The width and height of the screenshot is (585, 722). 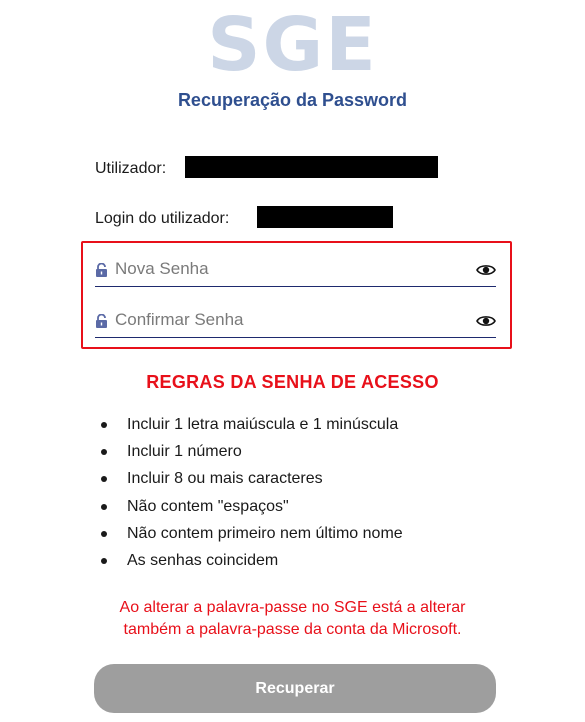 What do you see at coordinates (203, 560) in the screenshot?
I see `rule-text: As senhas coincidem` at bounding box center [203, 560].